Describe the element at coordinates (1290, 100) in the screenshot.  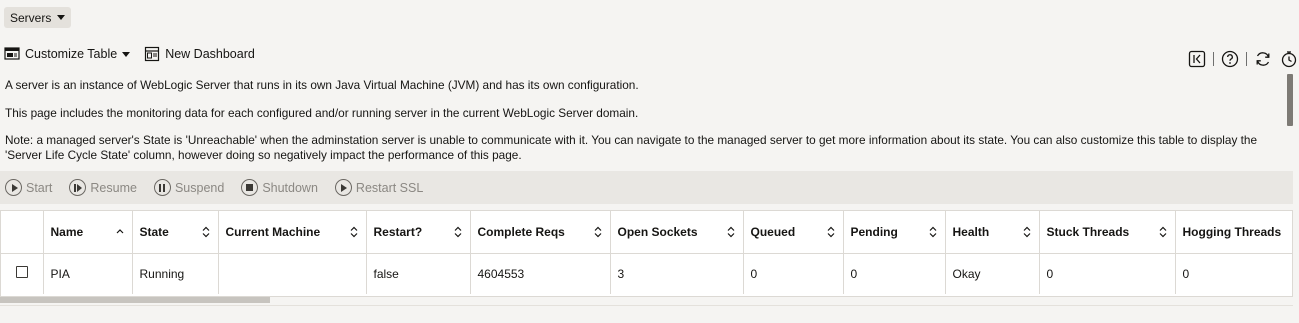
I see `vertical-scrollbar` at that location.